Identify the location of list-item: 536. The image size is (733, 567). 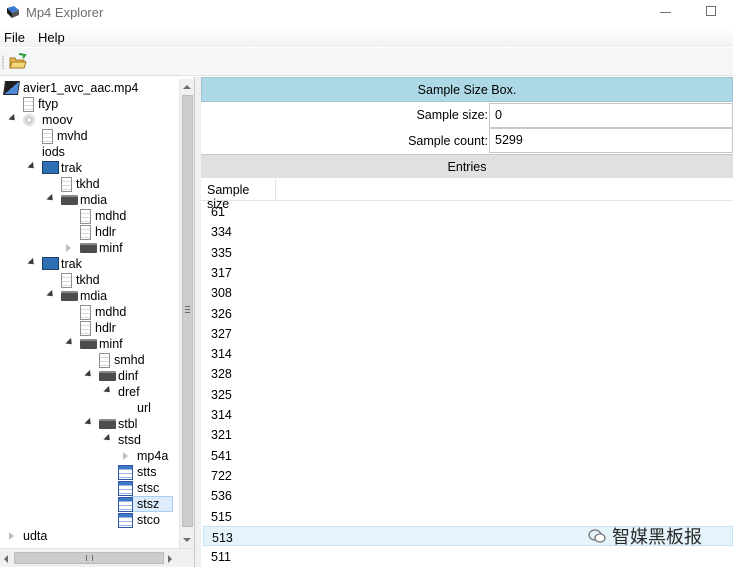
(468, 495).